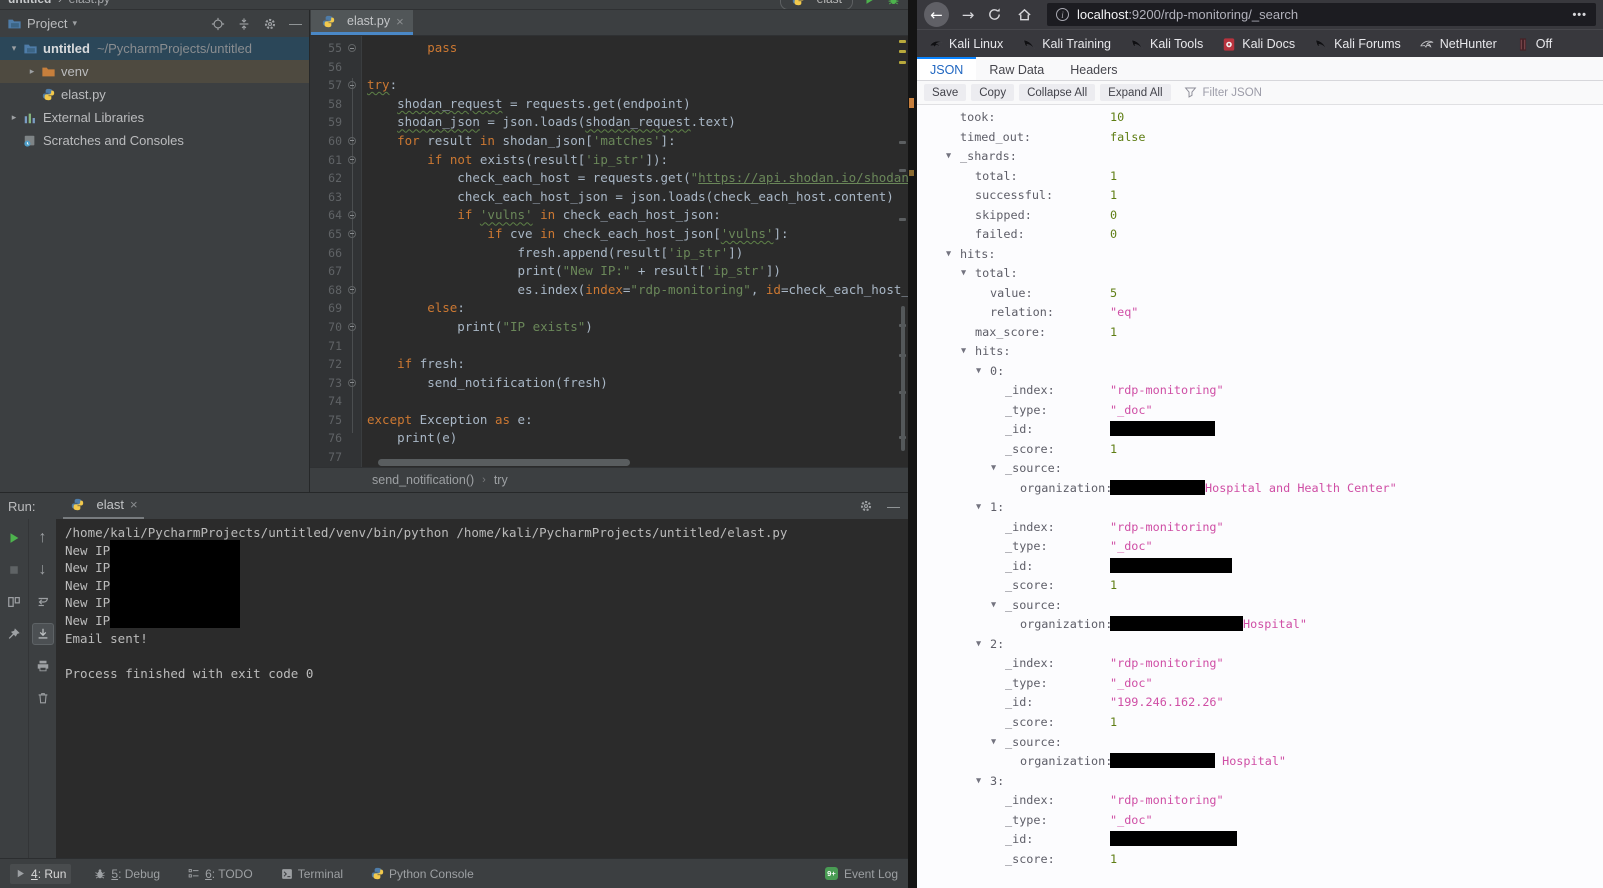  Describe the element at coordinates (866, 506) in the screenshot. I see `gear-icon` at that location.